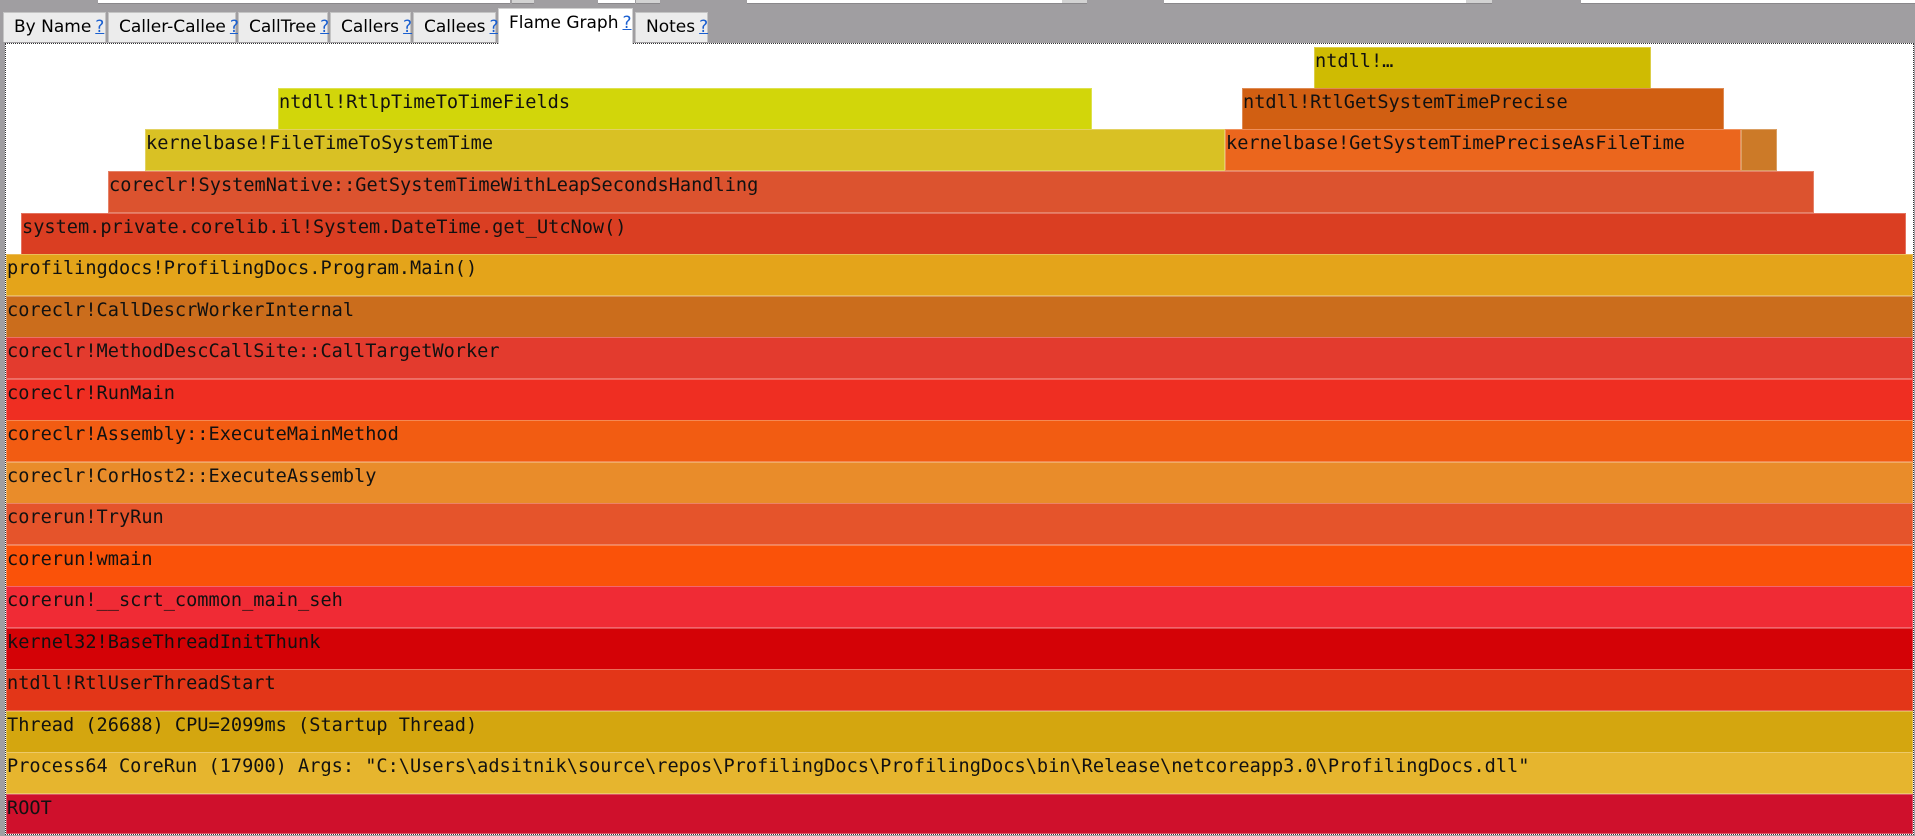  Describe the element at coordinates (1405, 102) in the screenshot. I see `frame-label: ntdll!RtlGetSystemTimePrecise` at that location.